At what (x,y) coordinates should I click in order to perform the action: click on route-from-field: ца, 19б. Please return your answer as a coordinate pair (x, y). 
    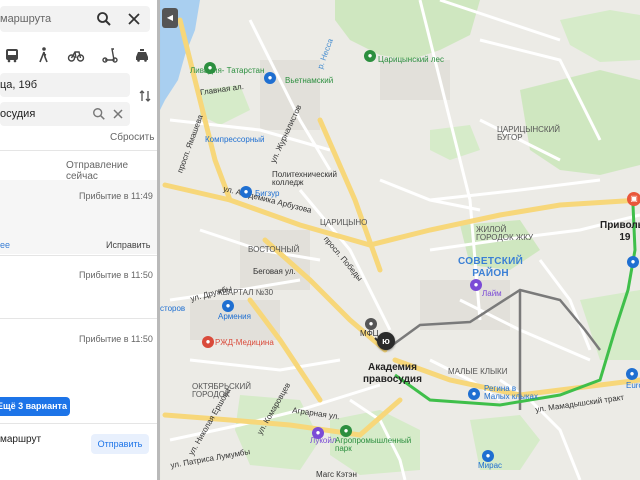
    Looking at the image, I should click on (65, 85).